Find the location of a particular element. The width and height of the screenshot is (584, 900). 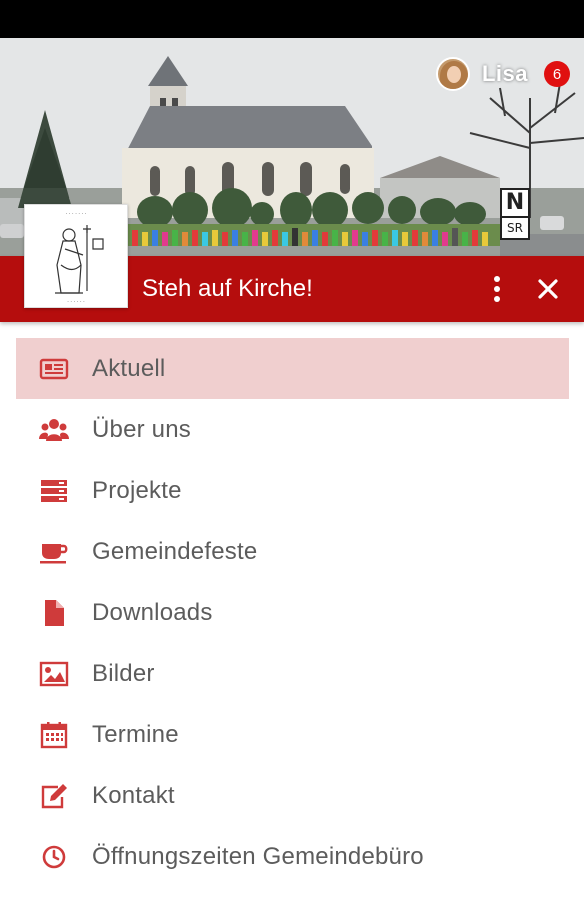

coffee-cup-icon is located at coordinates (54, 552).